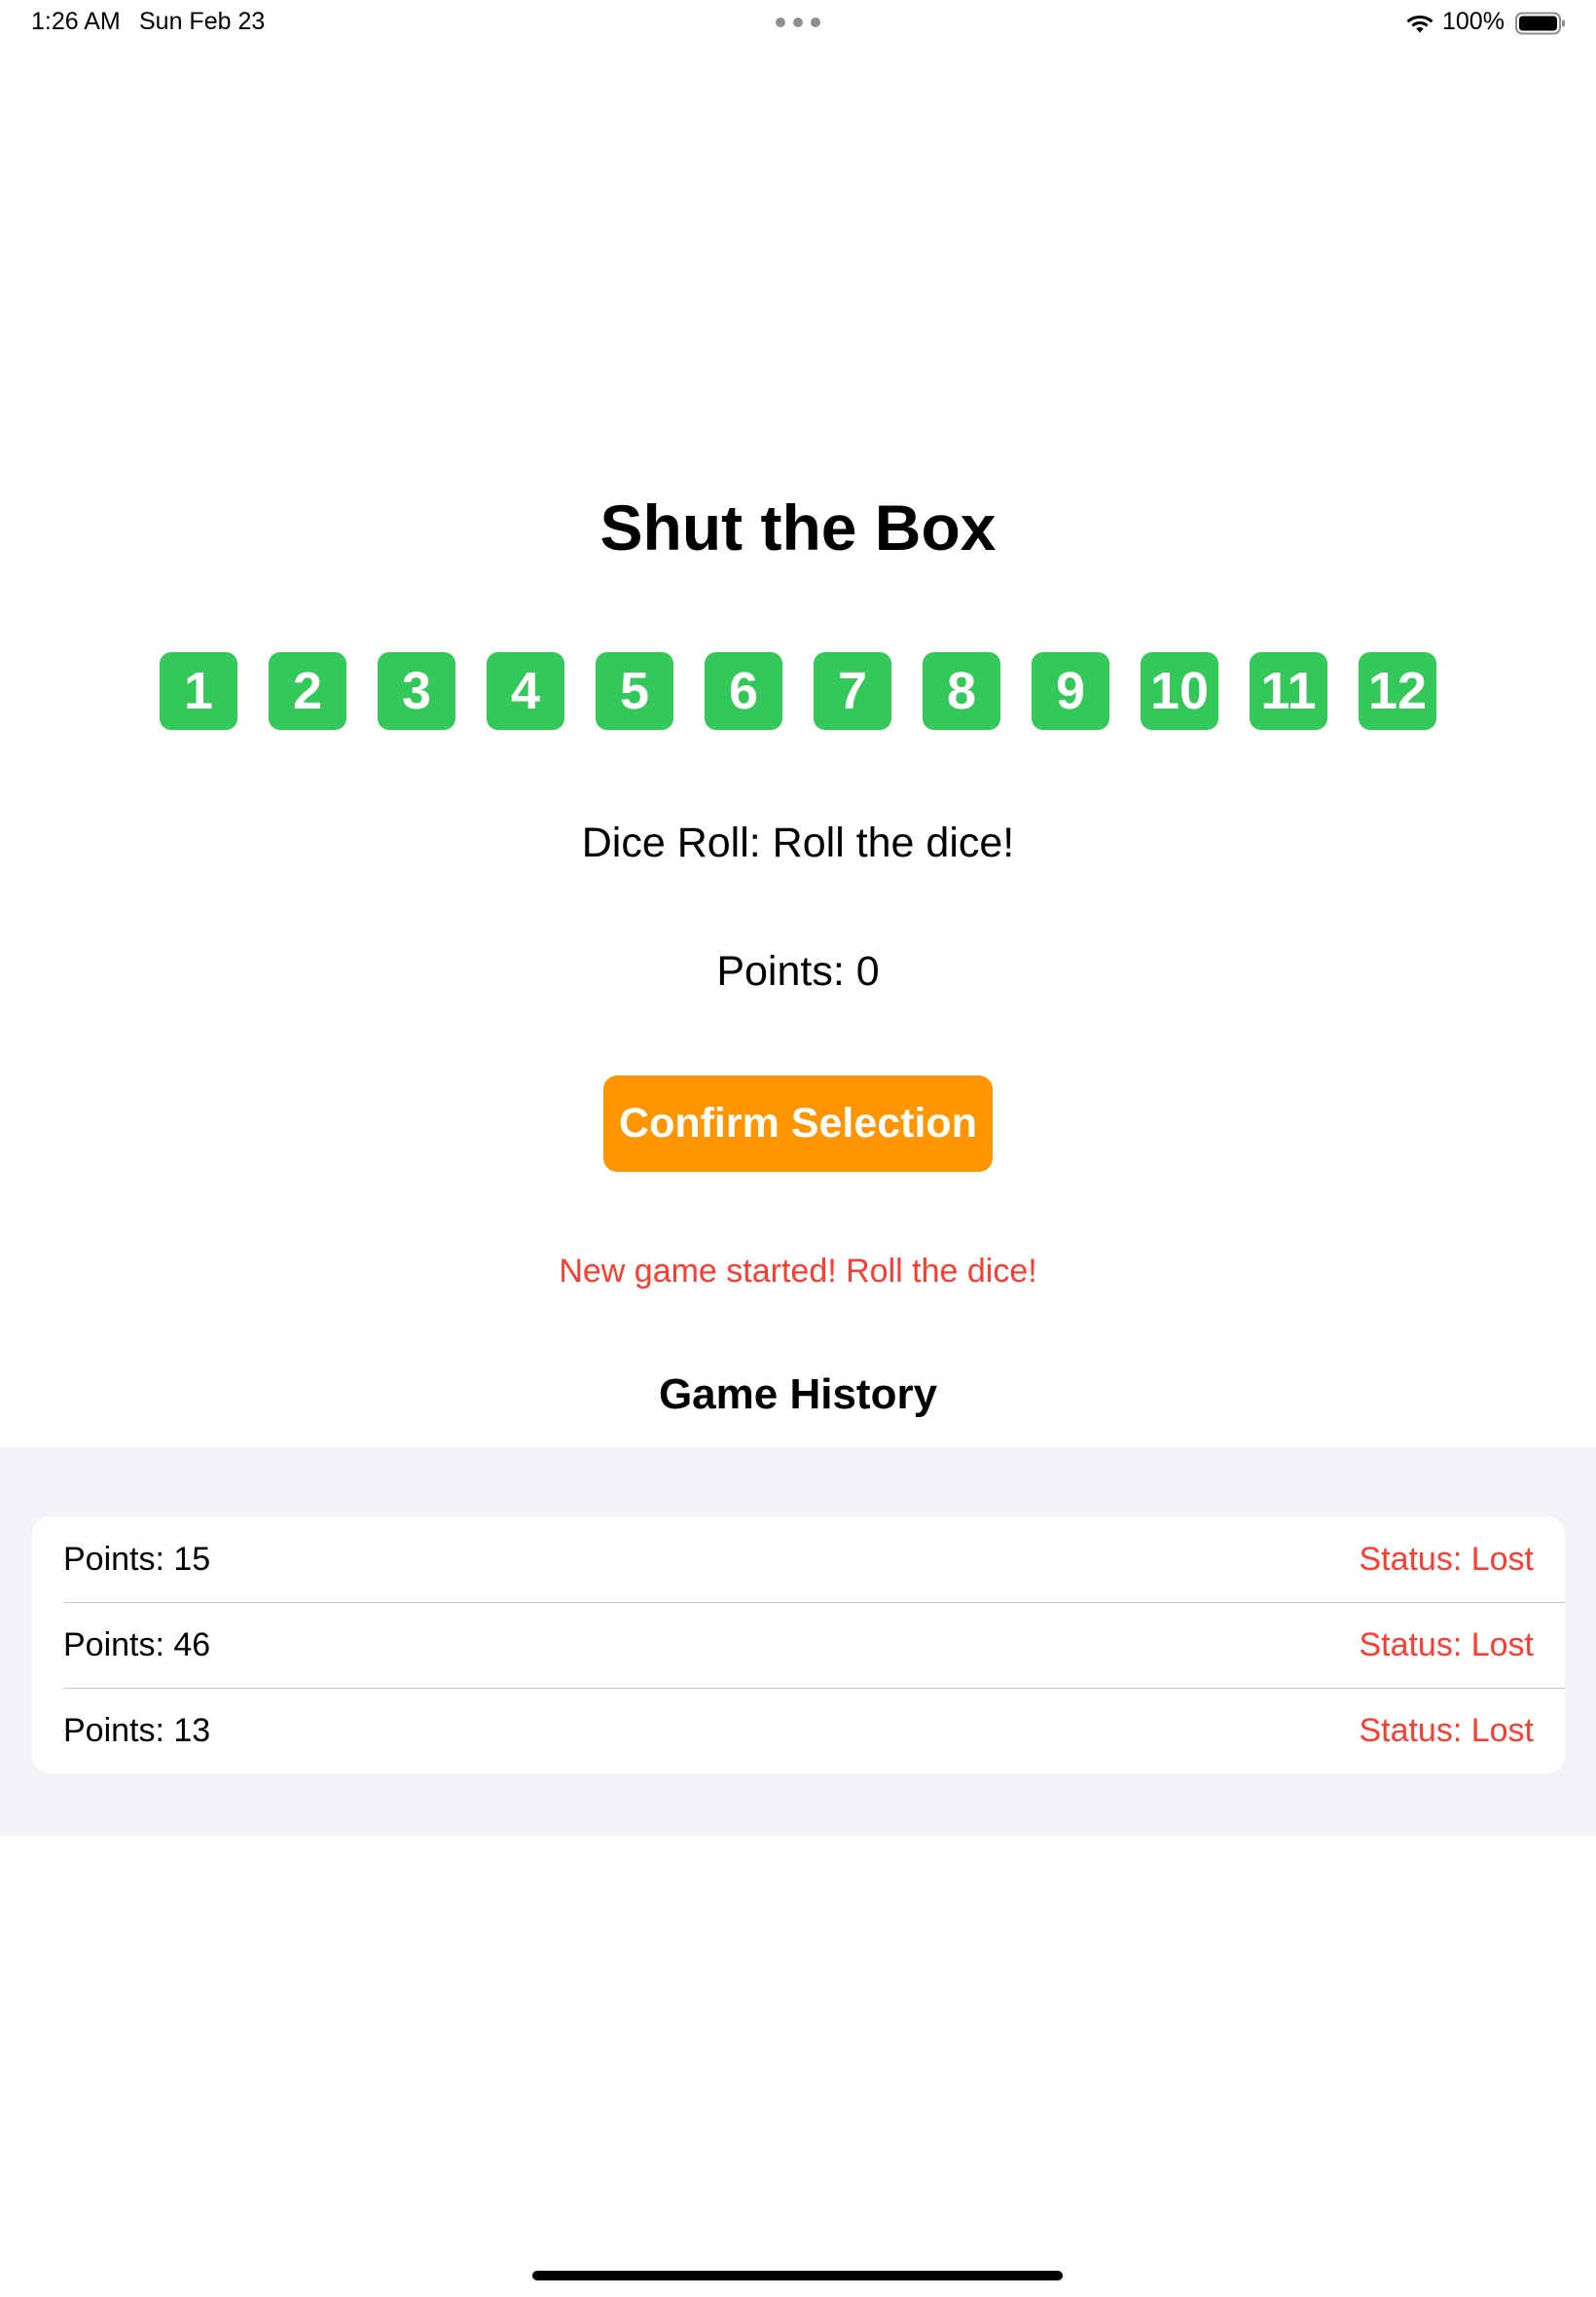 This screenshot has height=2297, width=1596. I want to click on battery-icon, so click(1540, 23).